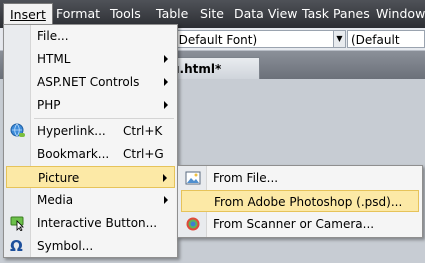  I want to click on menu-data-view-label: Data View, so click(266, 13).